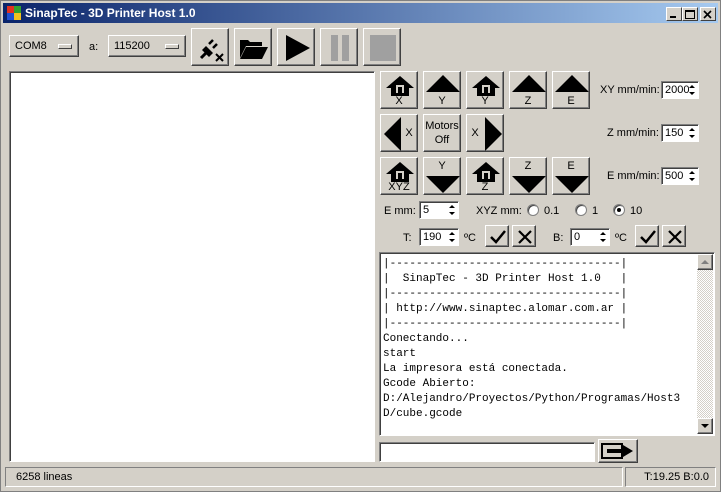  I want to click on y-plus-label: Y, so click(442, 101).